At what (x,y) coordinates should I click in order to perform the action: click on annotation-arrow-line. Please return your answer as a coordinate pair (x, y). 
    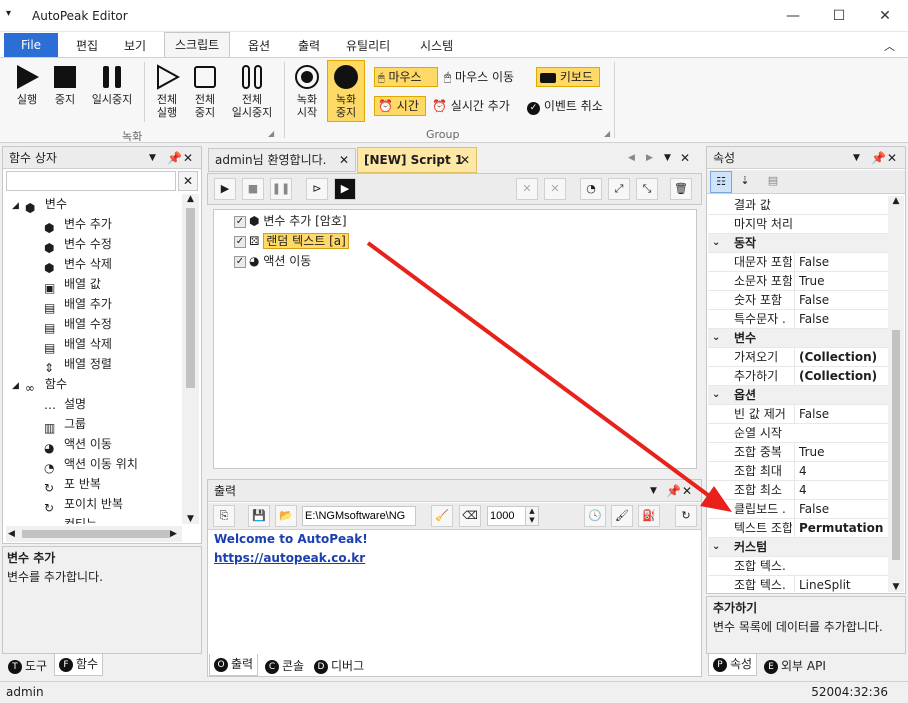
    Looking at the image, I should click on (540, 370).